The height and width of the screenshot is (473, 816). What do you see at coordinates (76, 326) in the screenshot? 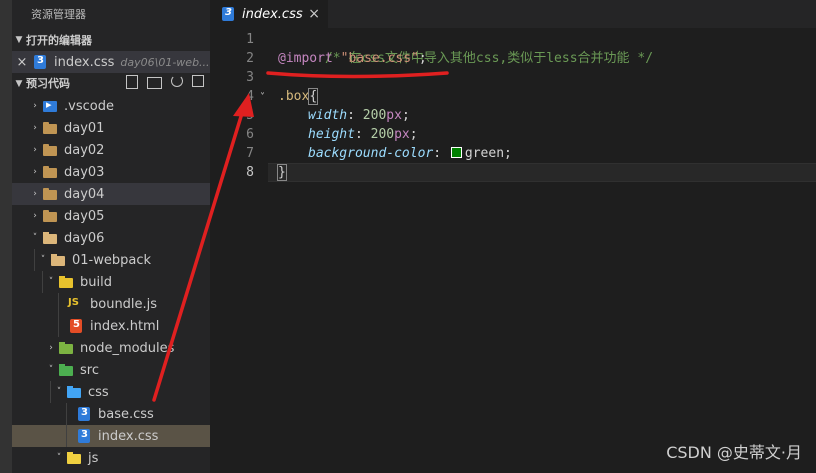
I see `html-file-icon` at bounding box center [76, 326].